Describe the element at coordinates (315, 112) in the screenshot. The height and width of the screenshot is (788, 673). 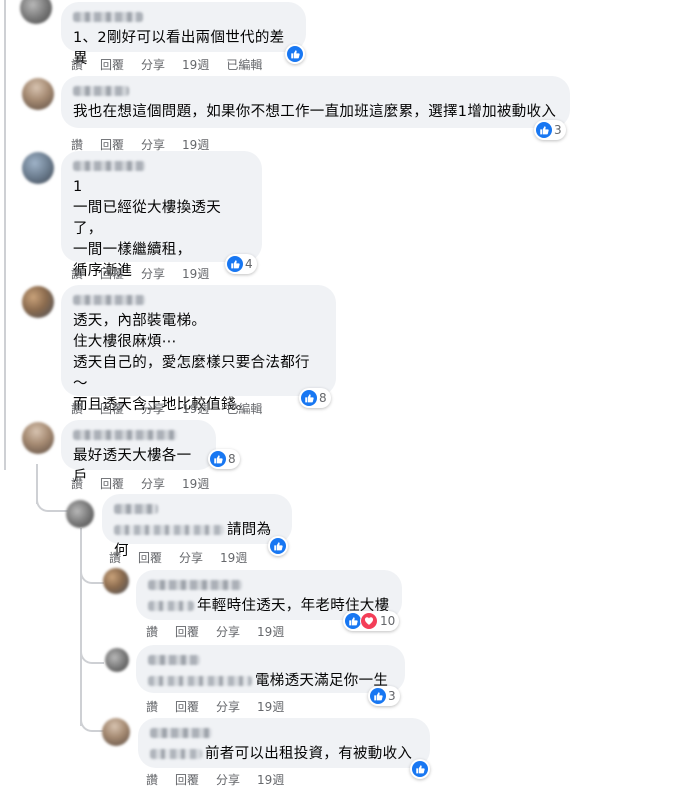
I see `comment-text: 我也在想這個問題，如果你不想工作一直加班這麼累，選擇1增加被動收入` at that location.